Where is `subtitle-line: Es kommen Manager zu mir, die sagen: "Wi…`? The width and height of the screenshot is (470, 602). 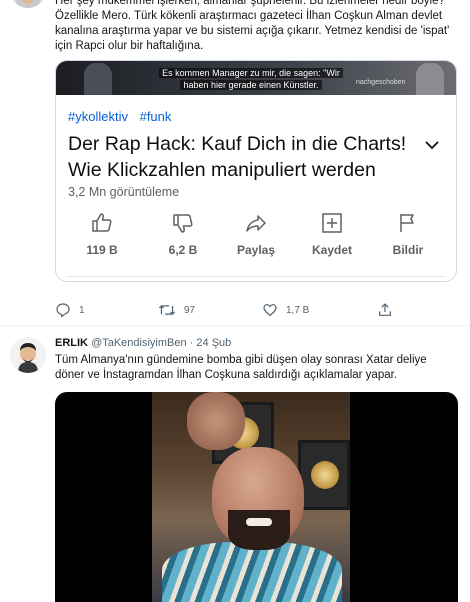
subtitle-line: Es kommen Manager zu mir, die sagen: "Wi… is located at coordinates (251, 73).